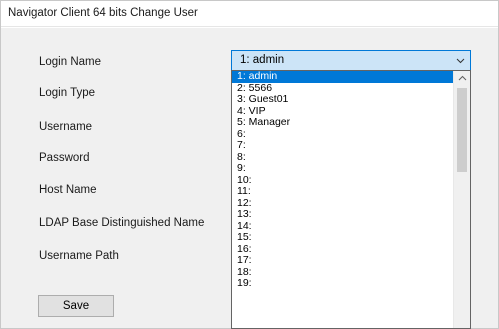 This screenshot has width=499, height=329. Describe the element at coordinates (68, 190) in the screenshot. I see `host-name-label: Host Name` at that location.